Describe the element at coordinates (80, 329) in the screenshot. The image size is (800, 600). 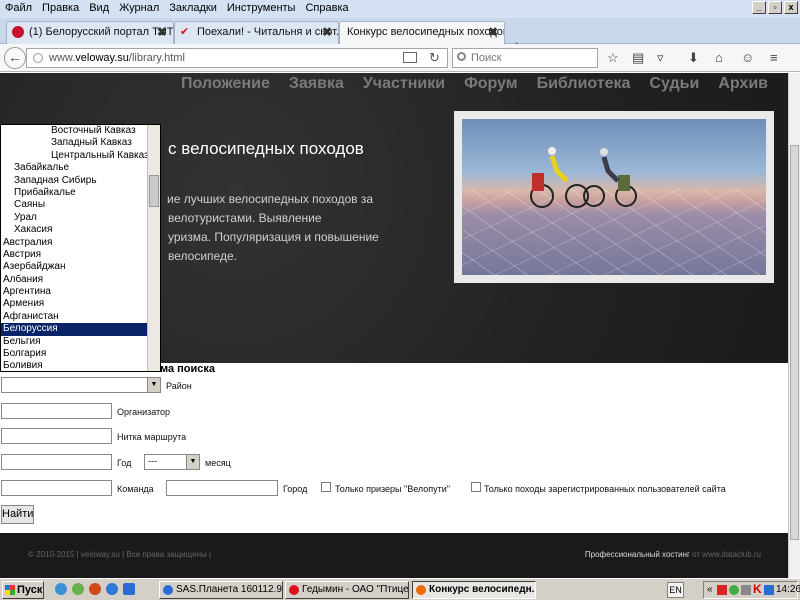
I see `dropdown-option: Белоруссия` at that location.